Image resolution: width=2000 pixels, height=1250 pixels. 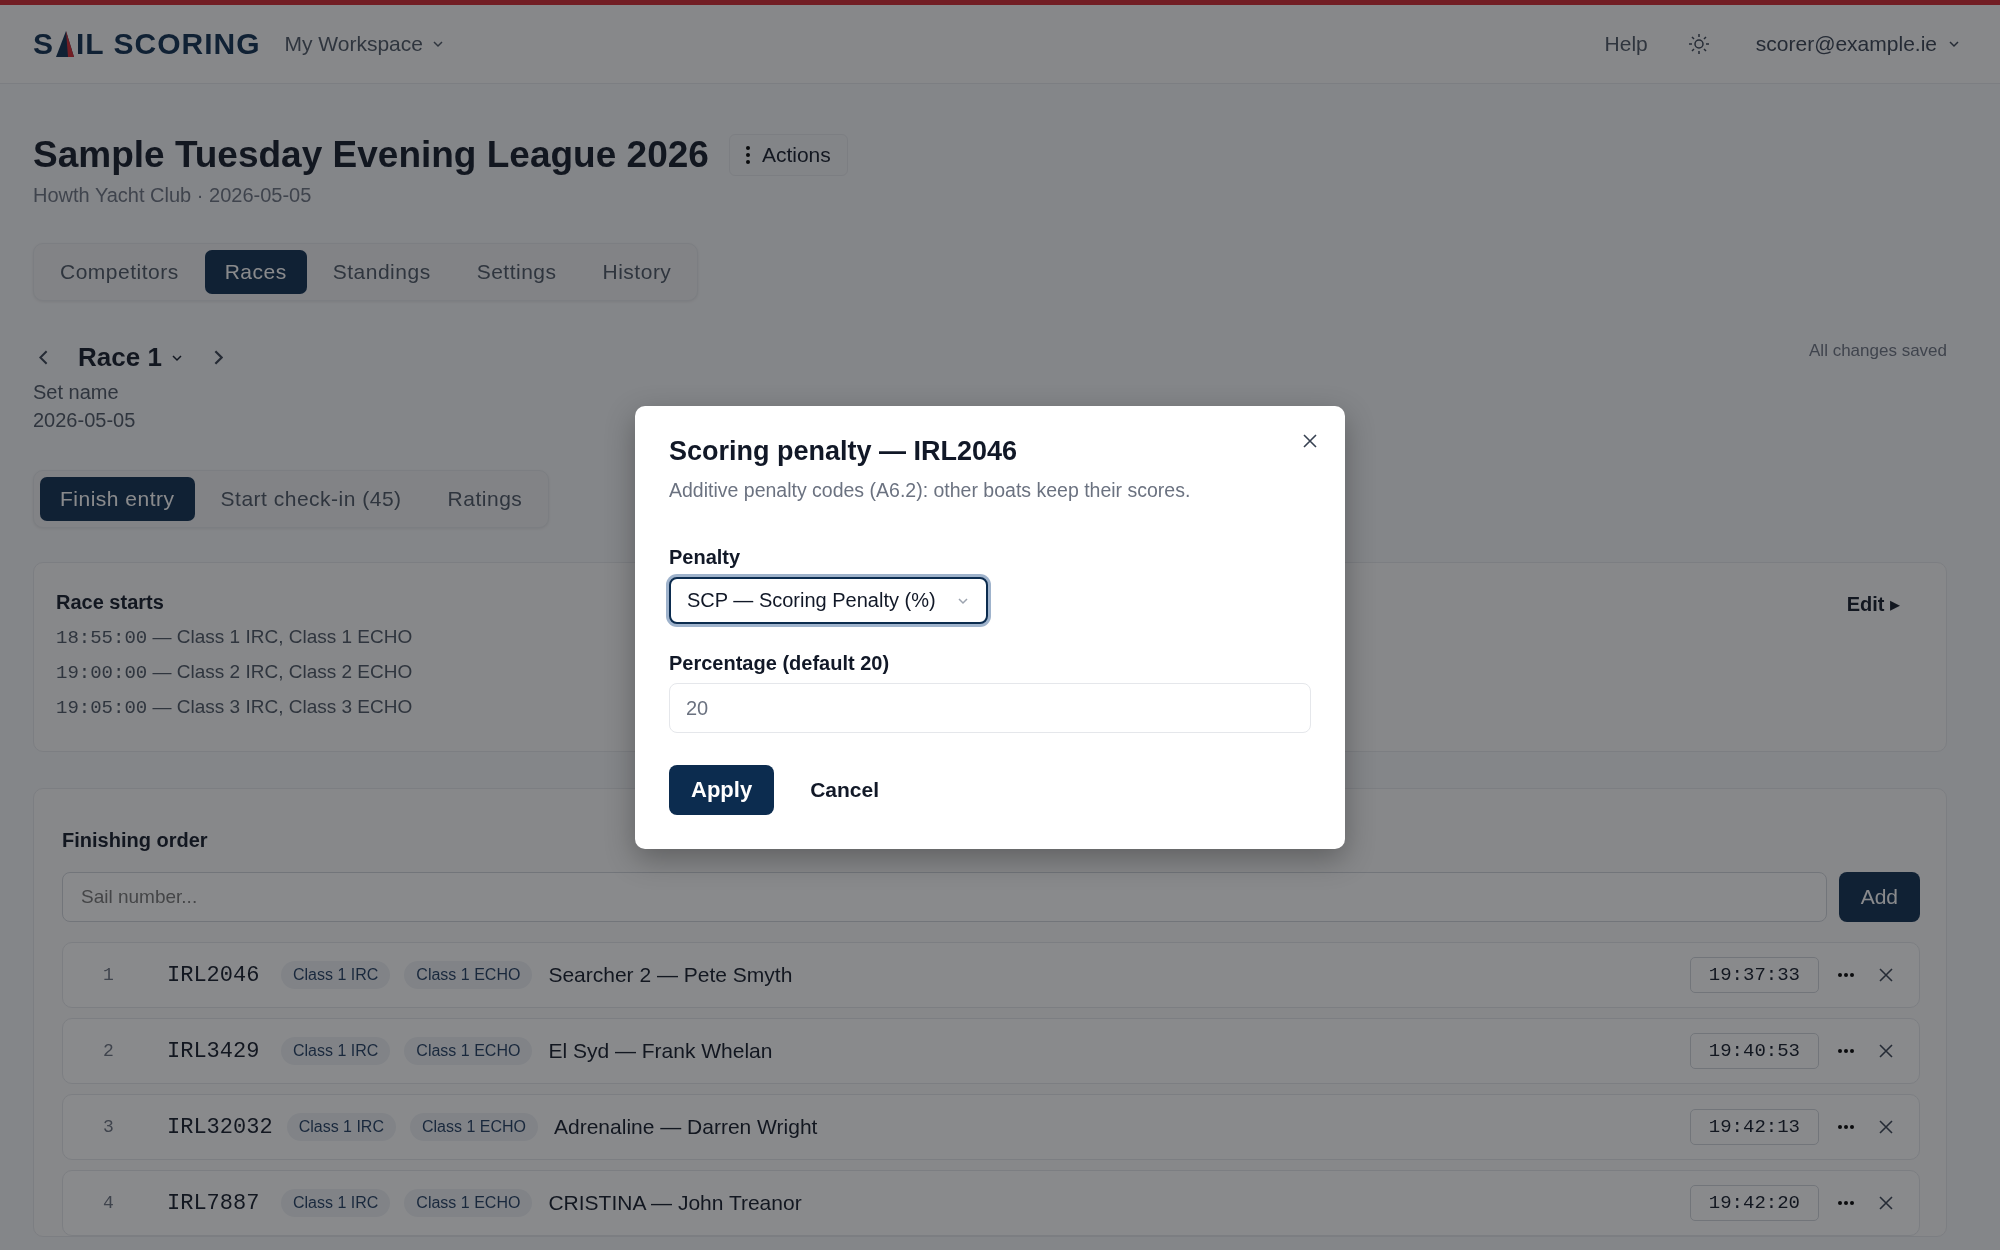 I want to click on finish-time: 19:42:20, so click(x=1754, y=1203).